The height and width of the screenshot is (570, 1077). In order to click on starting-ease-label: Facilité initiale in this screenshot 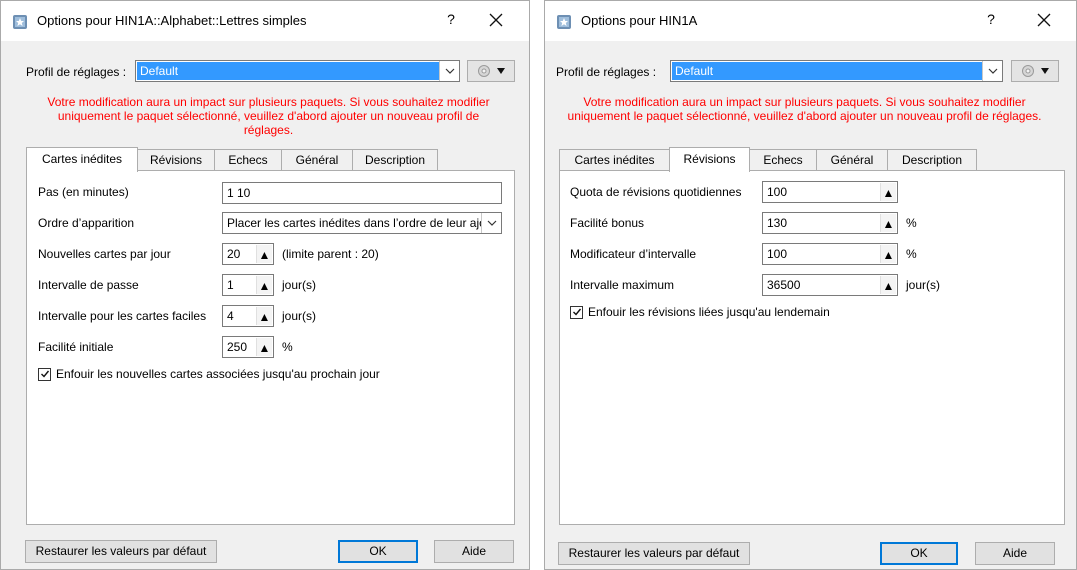, I will do `click(76, 347)`.